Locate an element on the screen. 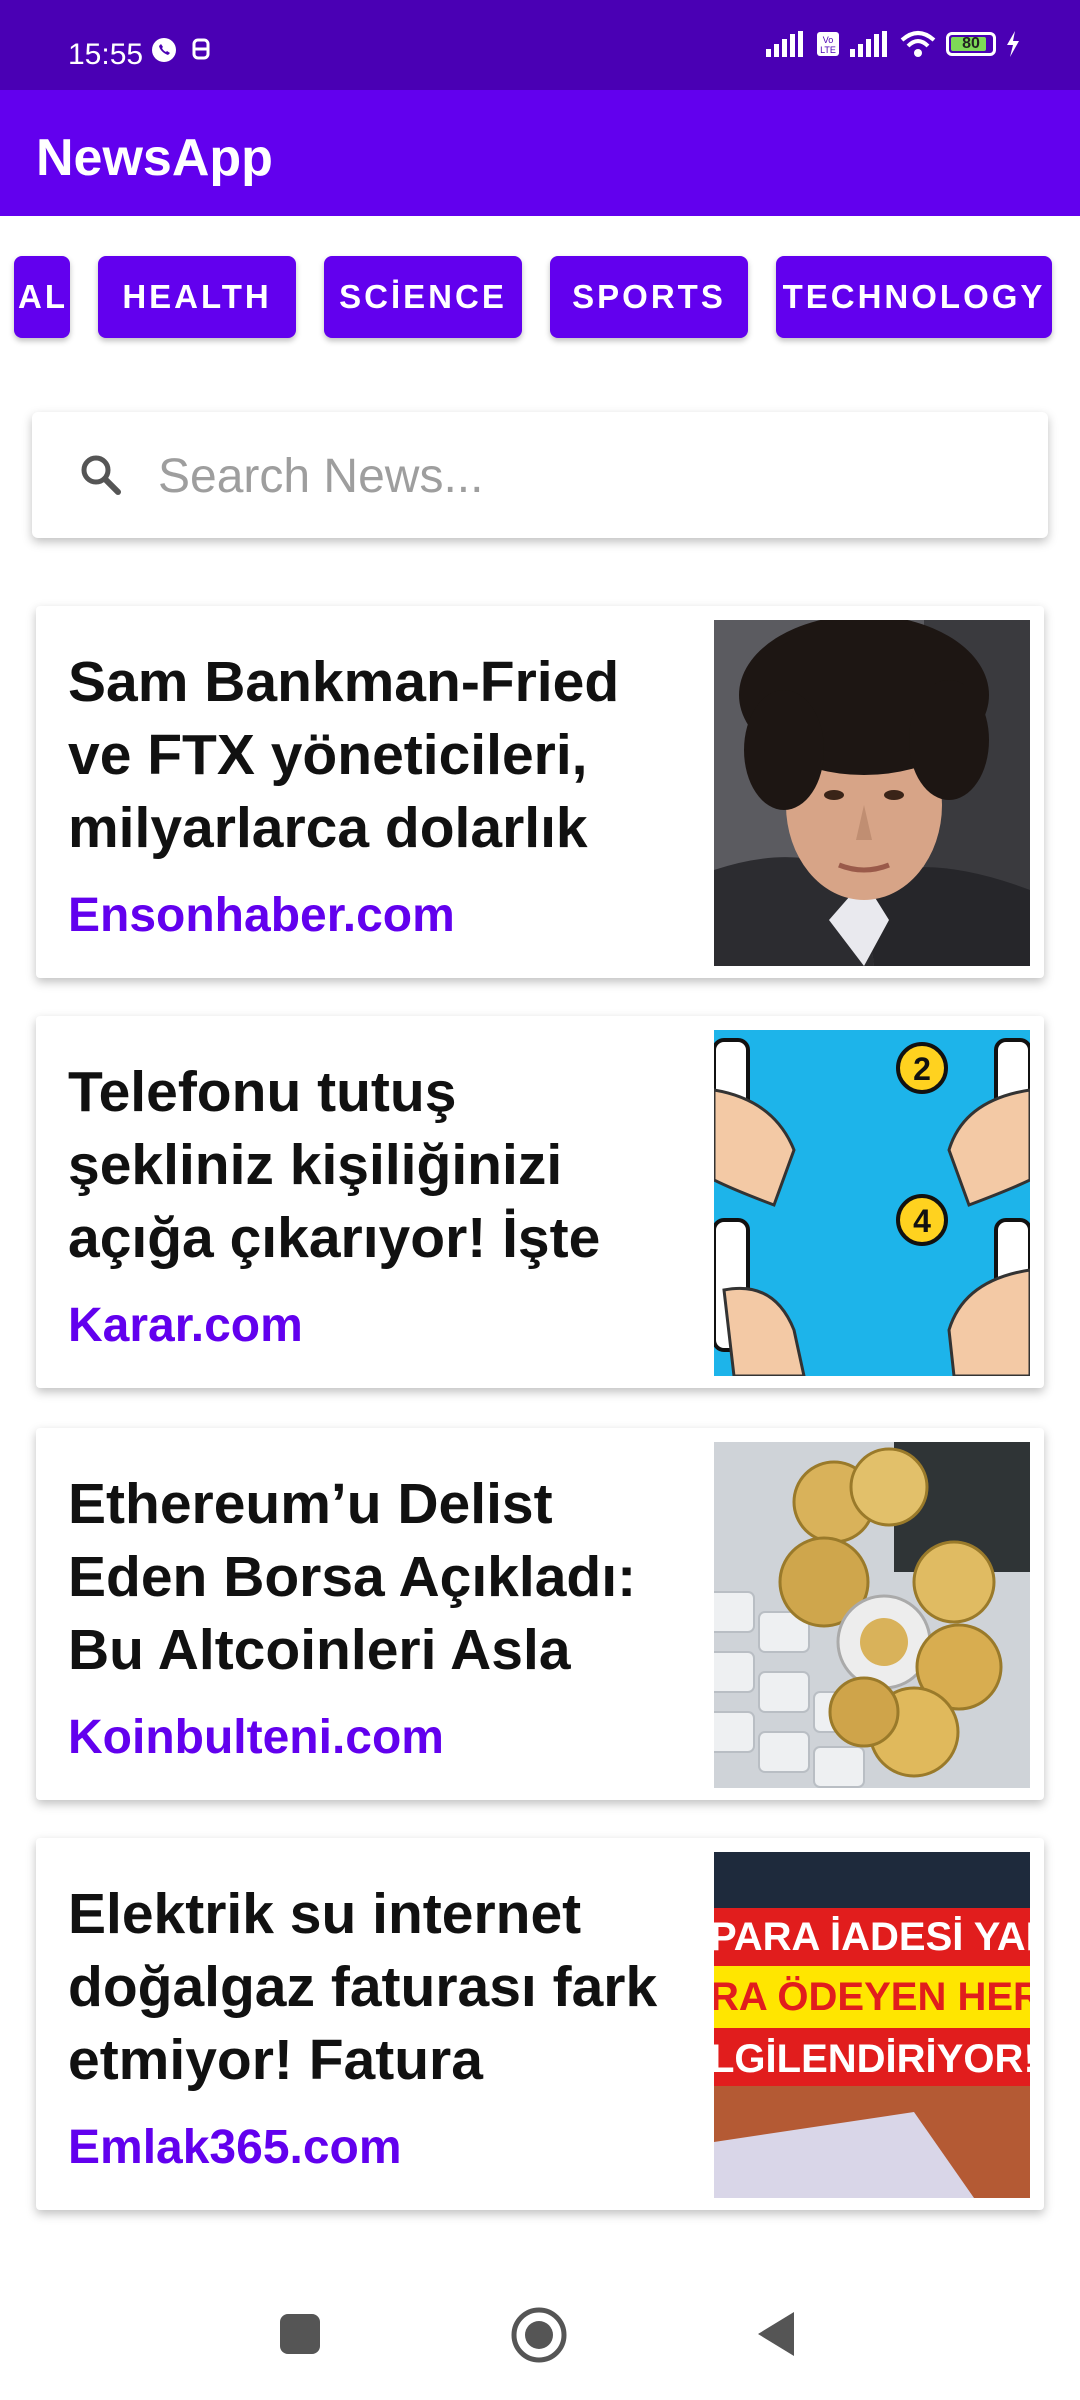 This screenshot has width=1080, height=2400. news-source: Karar.com is located at coordinates (185, 1325).